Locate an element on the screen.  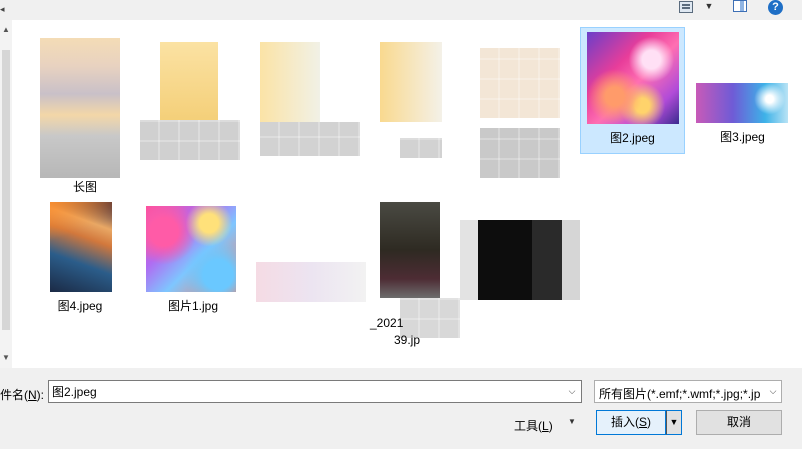
vertical-scrollbar: ▲ ▼ is located at coordinates (6, 194).